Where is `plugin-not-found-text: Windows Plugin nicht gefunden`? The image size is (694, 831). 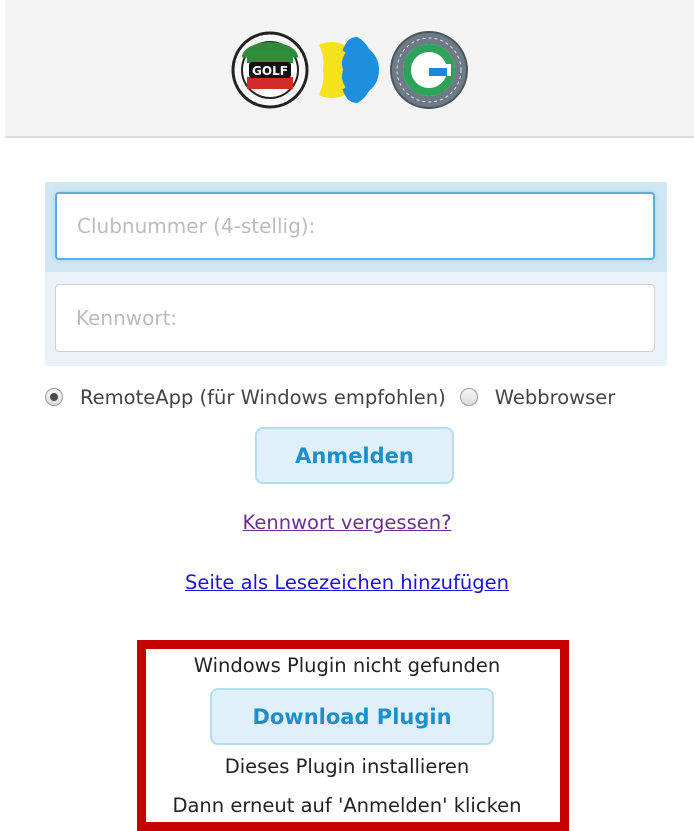 plugin-not-found-text: Windows Plugin nicht gefunden is located at coordinates (347, 665).